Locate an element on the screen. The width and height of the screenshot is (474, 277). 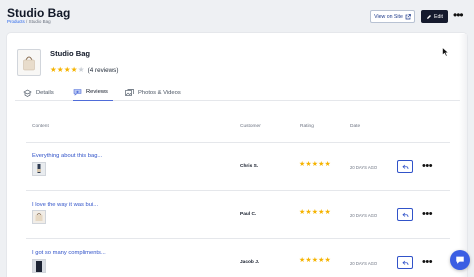
column-header-content: Content is located at coordinates (40, 126).